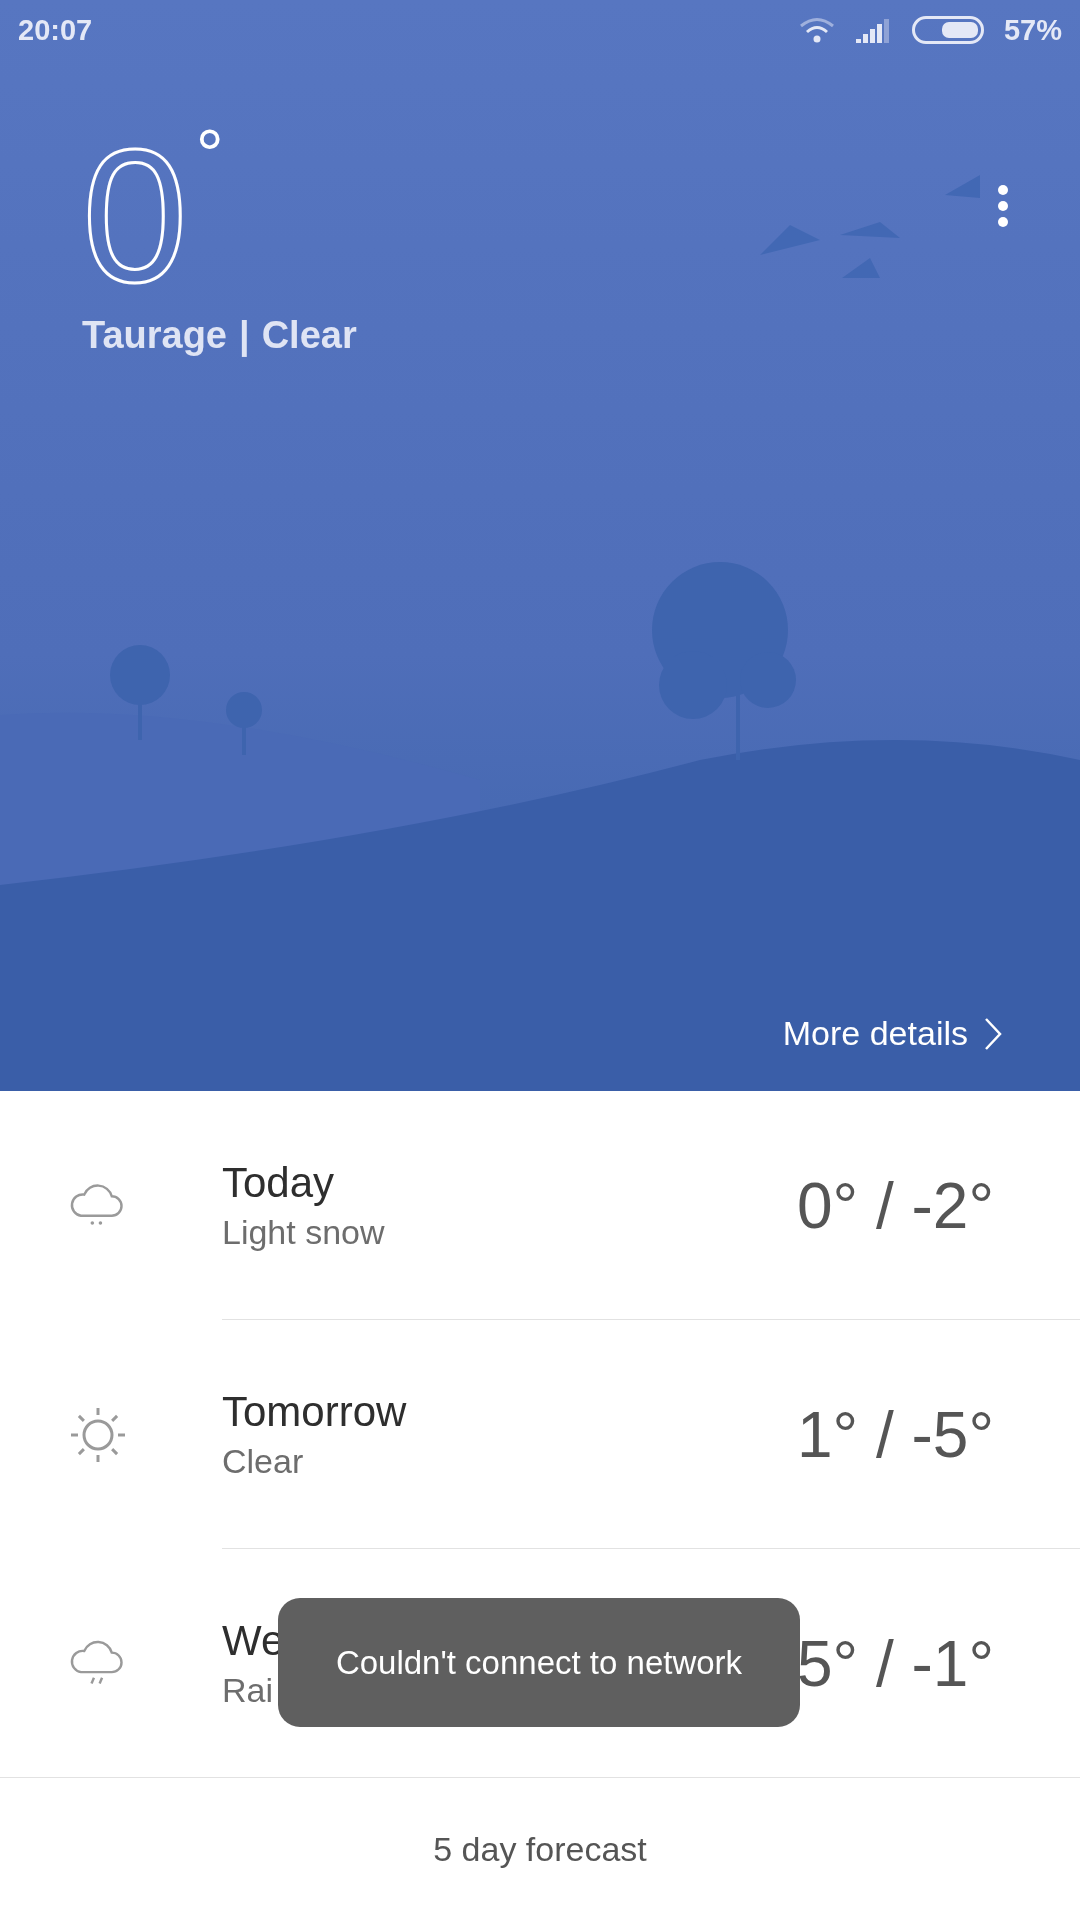  I want to click on battery-icon, so click(947, 30).